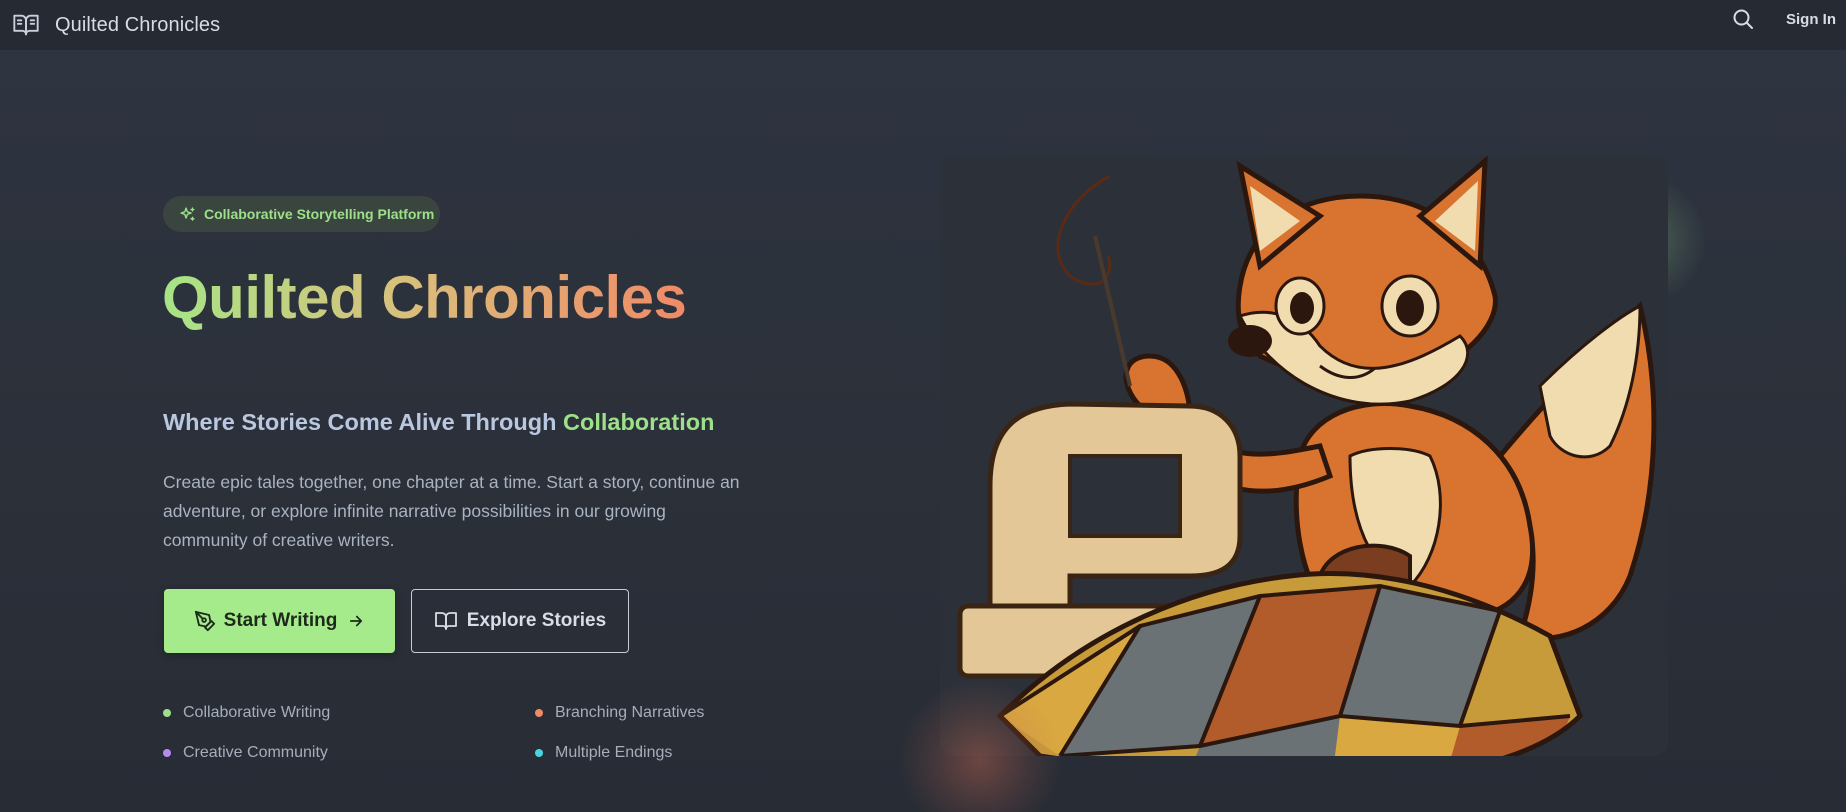 This screenshot has height=812, width=1846. Describe the element at coordinates (319, 214) in the screenshot. I see `badge-label: Collaborative Storytelling Platform` at that location.